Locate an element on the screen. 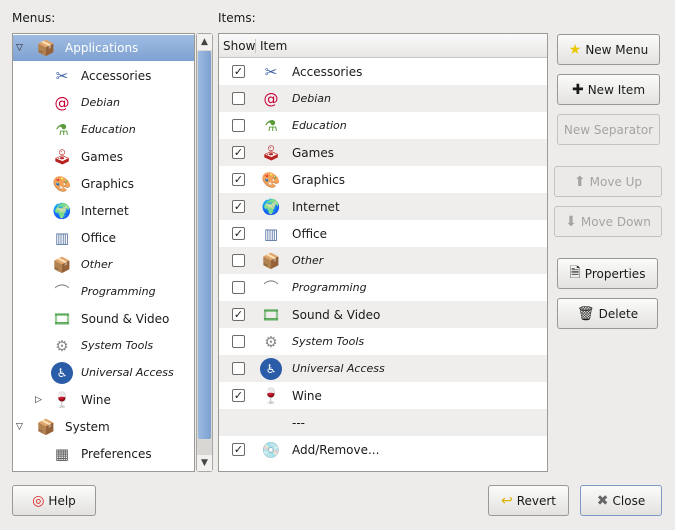  scroll-up-arrow: ▲ is located at coordinates (204, 42).